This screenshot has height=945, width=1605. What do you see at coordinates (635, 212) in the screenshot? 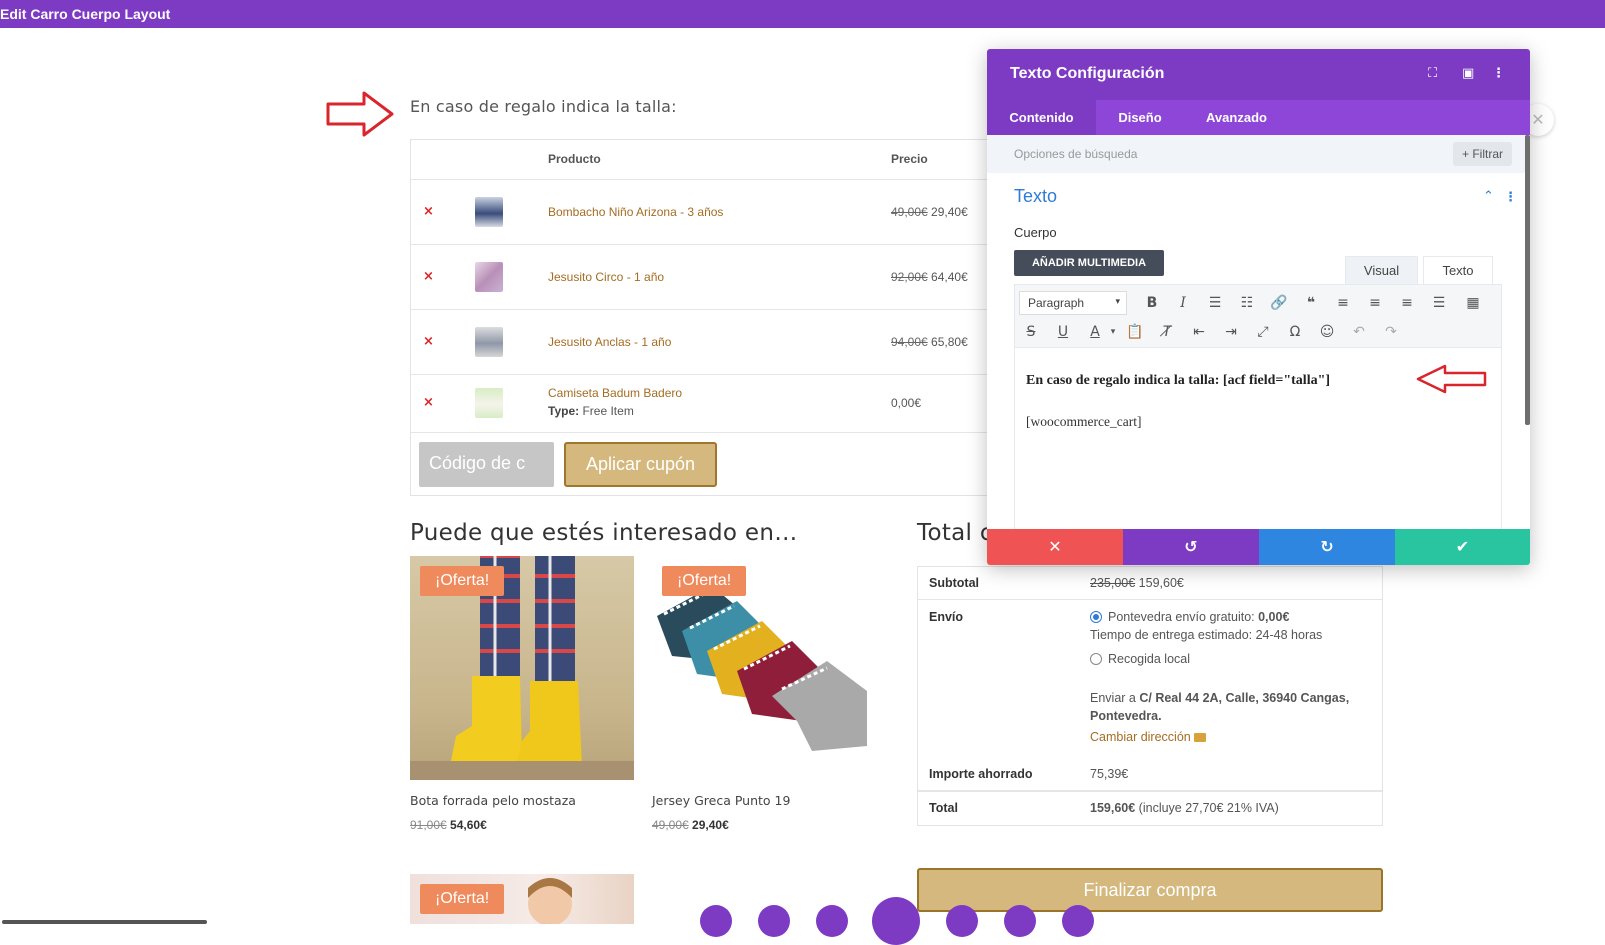
I see `product-link: Bombacho Niño Arizona - 3 años` at bounding box center [635, 212].